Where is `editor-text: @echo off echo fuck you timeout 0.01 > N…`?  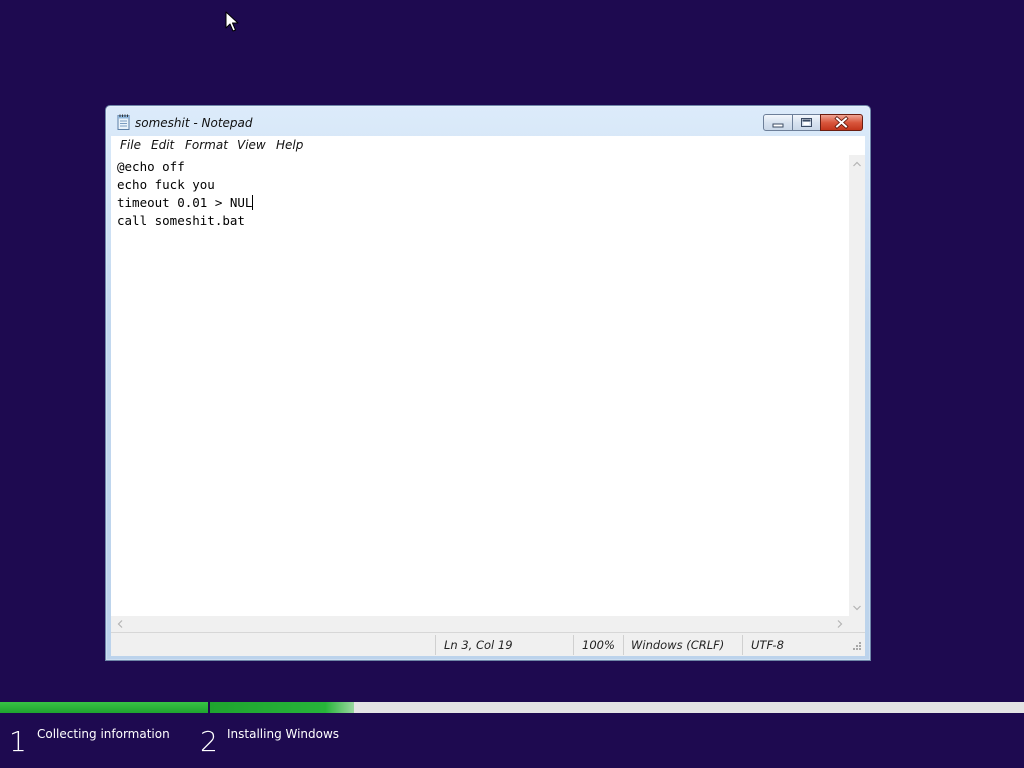 editor-text: @echo off echo fuck you timeout 0.01 > N… is located at coordinates (185, 194).